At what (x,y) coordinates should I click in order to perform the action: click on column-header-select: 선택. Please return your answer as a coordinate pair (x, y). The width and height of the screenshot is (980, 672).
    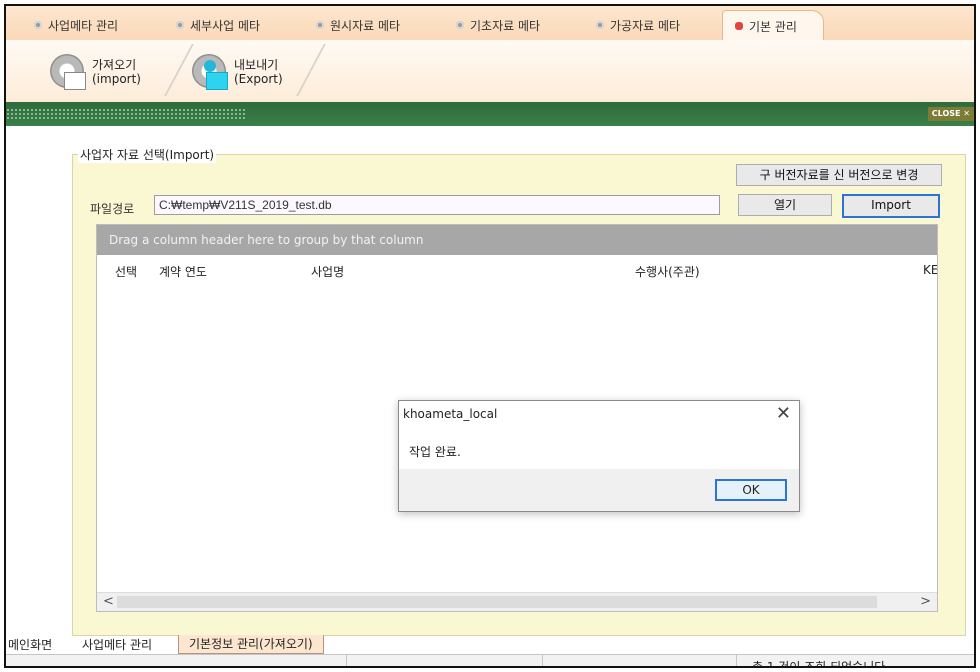
    Looking at the image, I should click on (126, 271).